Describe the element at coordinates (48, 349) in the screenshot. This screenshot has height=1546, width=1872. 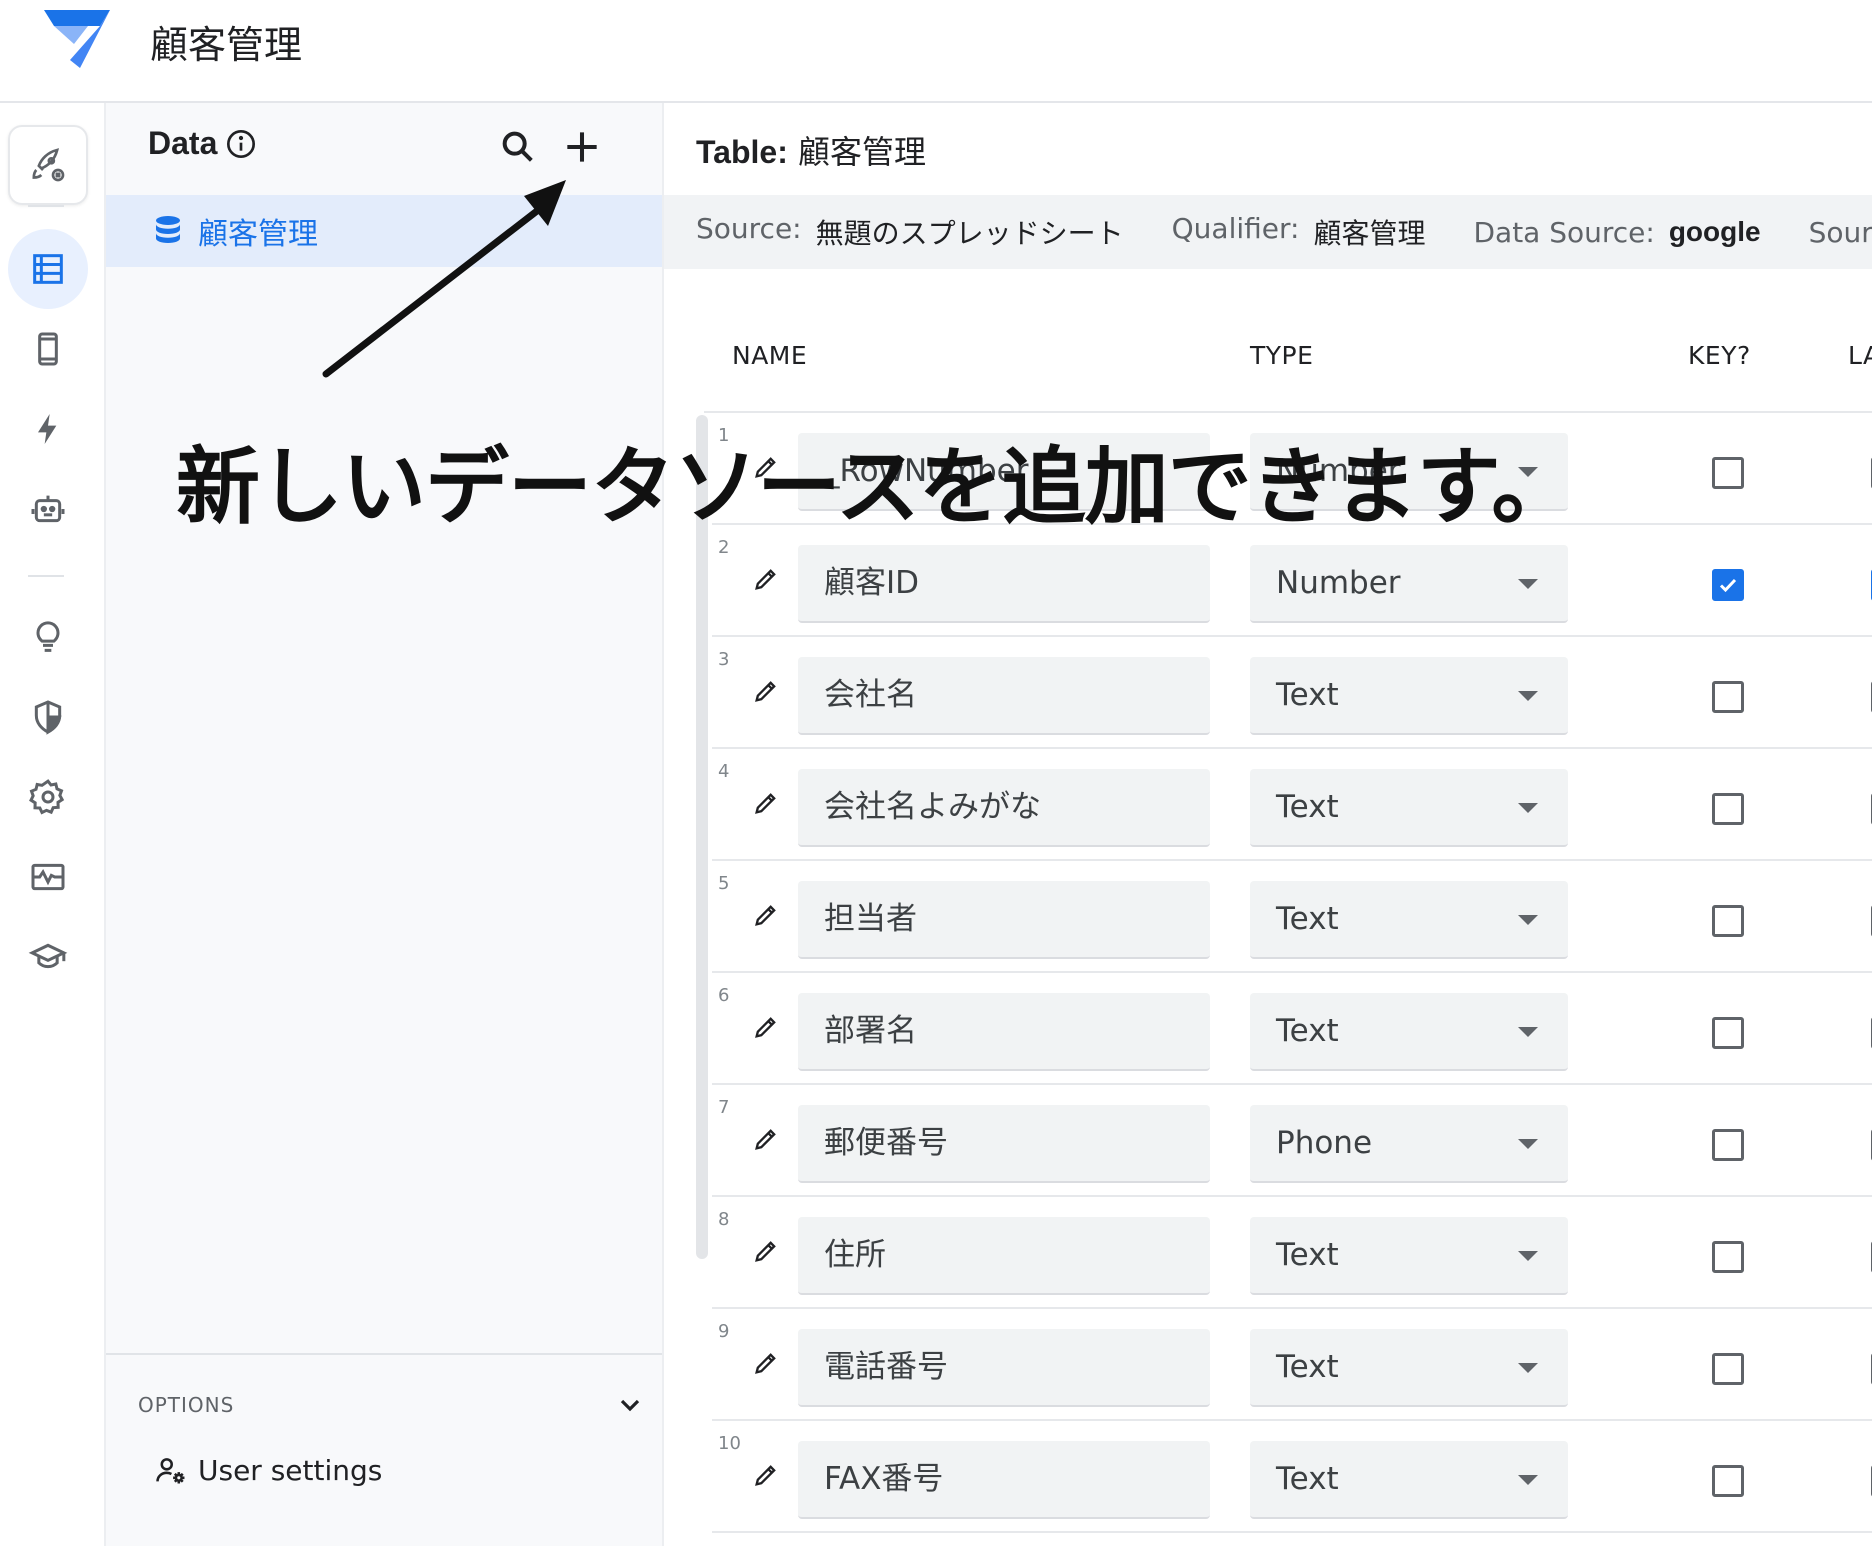
I see `rail-views-button` at that location.